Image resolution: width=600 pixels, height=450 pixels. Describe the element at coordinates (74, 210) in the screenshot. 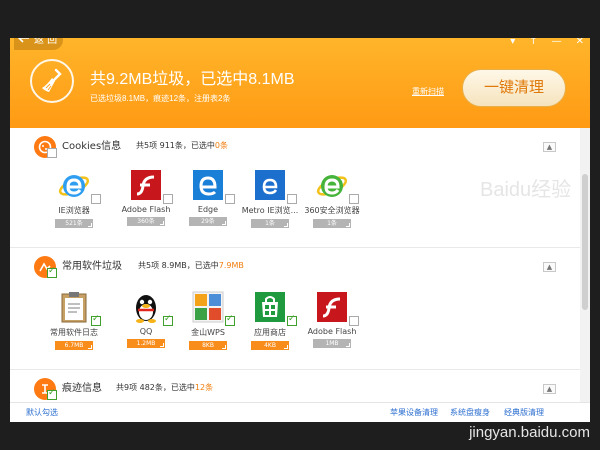

I see `item-label: IE浏览器` at that location.